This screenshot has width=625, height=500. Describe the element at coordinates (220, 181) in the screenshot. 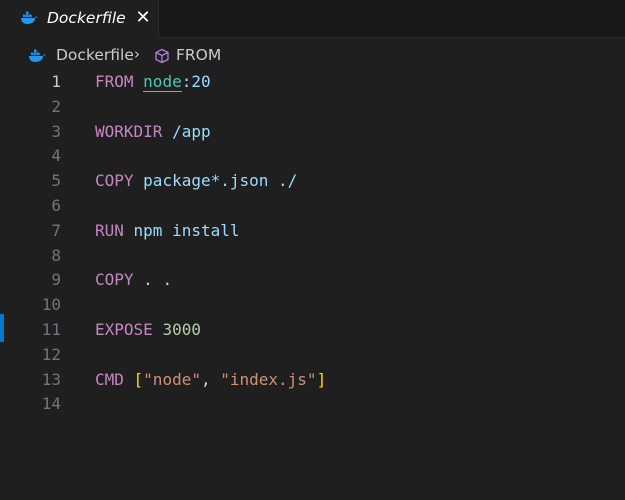

I see `code-token: package*.json ./` at that location.